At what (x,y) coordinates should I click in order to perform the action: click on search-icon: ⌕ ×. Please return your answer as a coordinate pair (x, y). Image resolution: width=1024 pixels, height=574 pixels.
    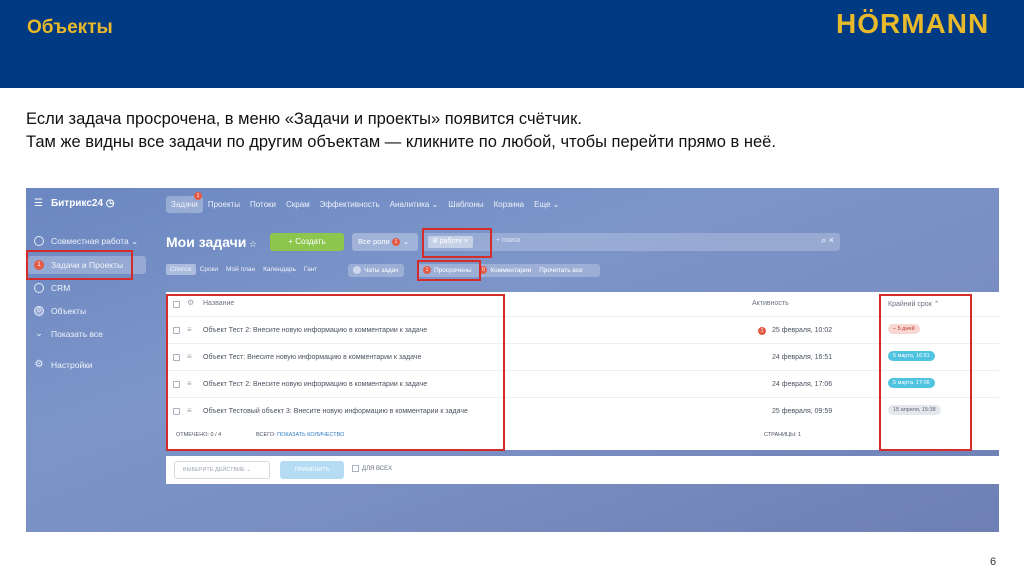
    Looking at the image, I should click on (827, 240).